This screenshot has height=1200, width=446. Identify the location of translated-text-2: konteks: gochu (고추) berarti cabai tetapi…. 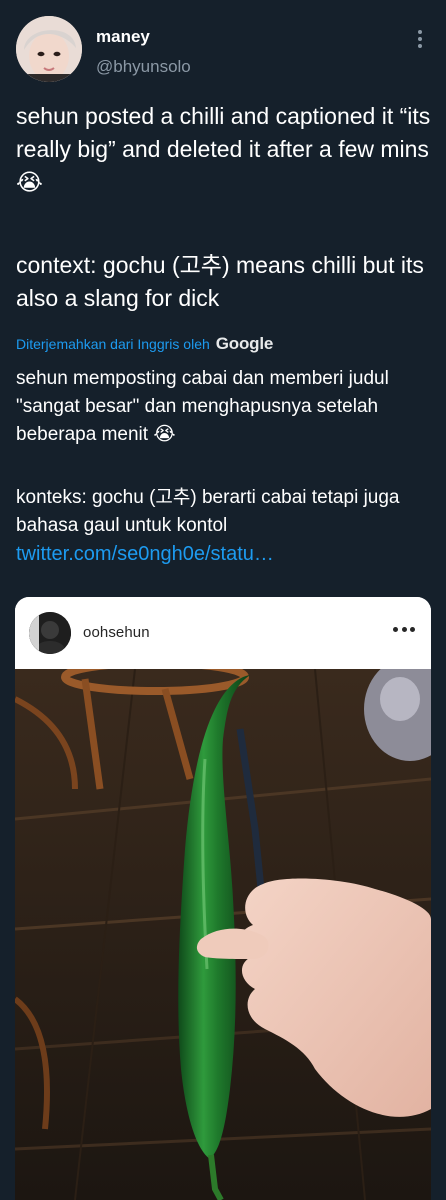
(208, 511).